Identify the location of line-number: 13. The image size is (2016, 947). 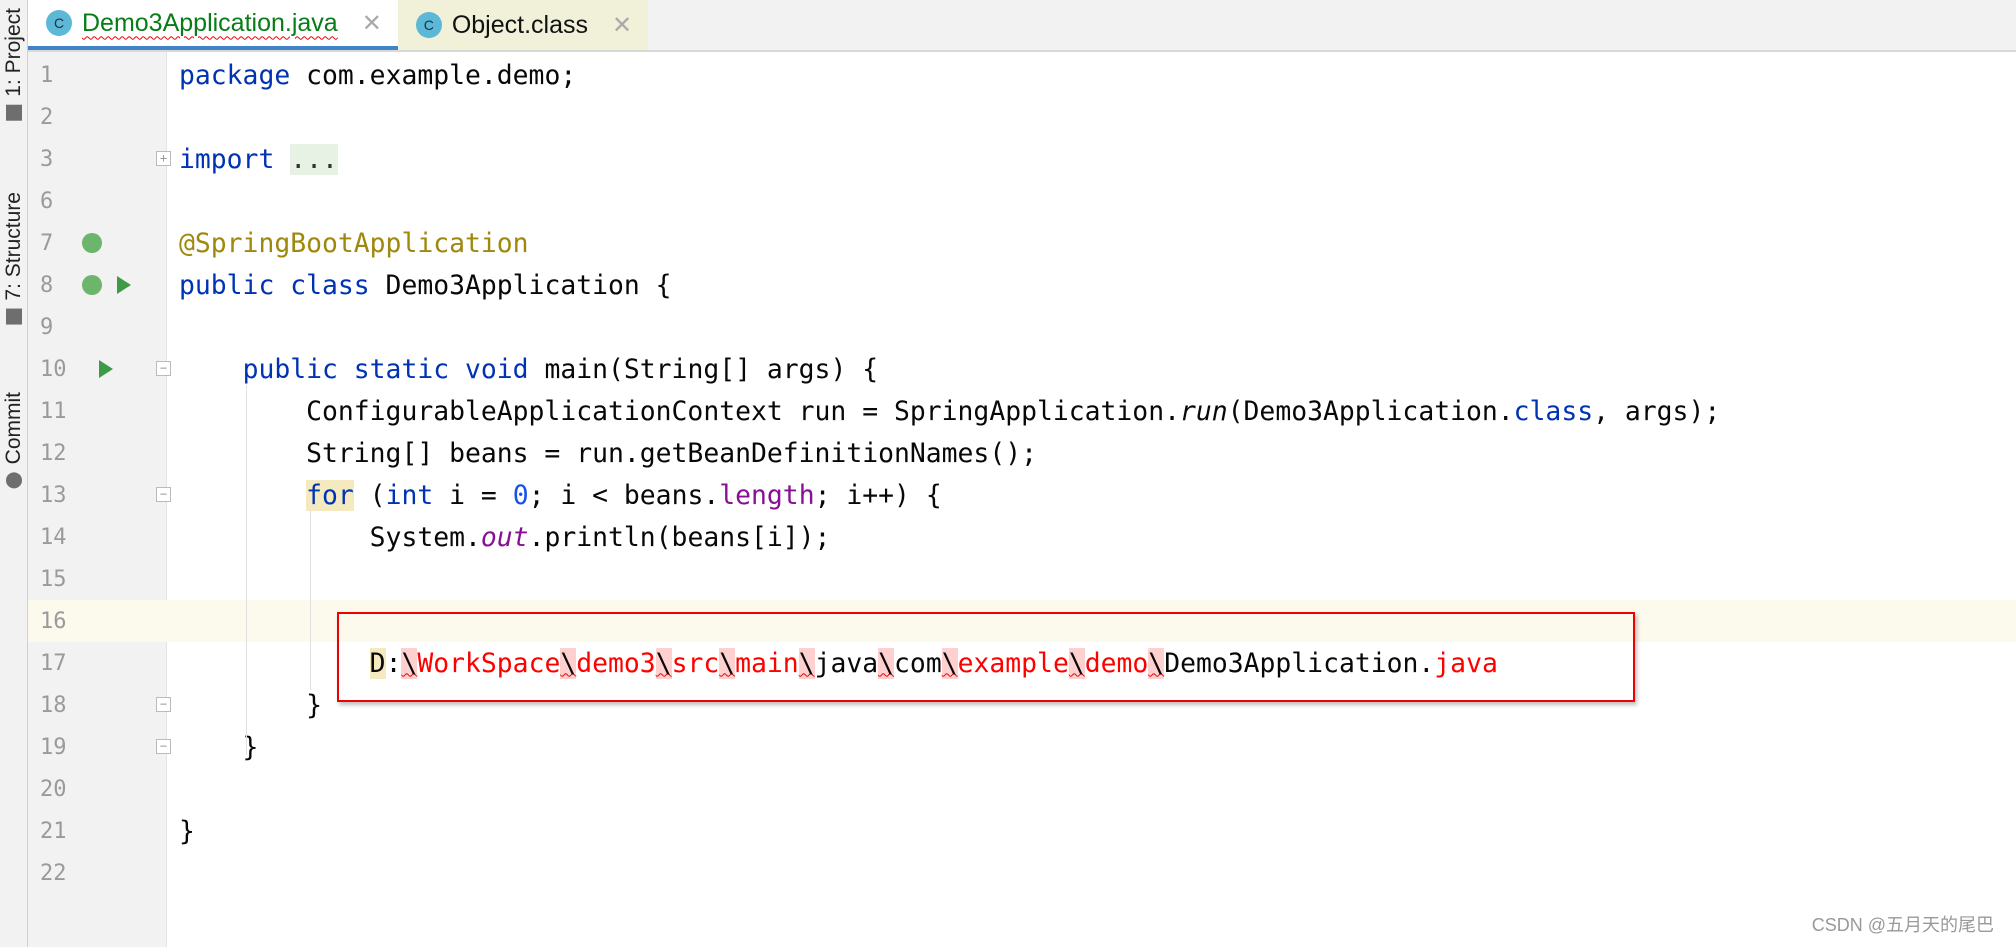
(53, 495).